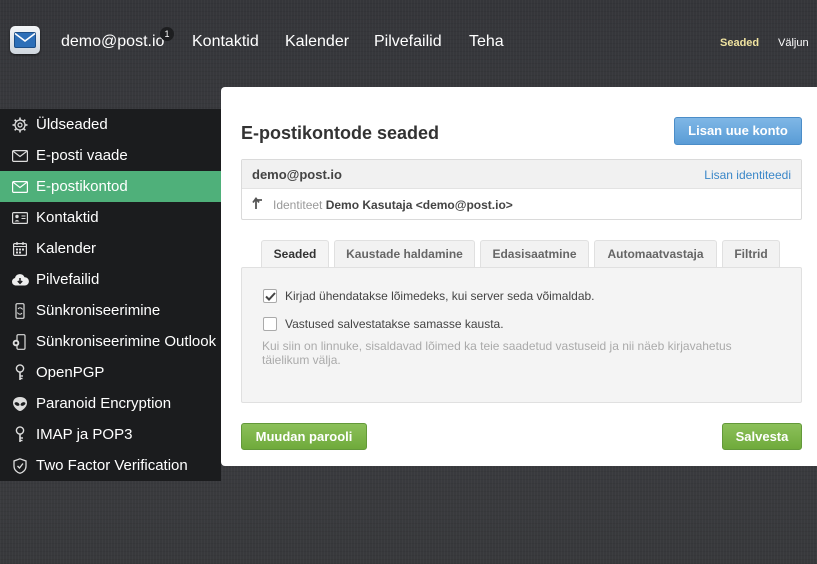 The height and width of the screenshot is (564, 817). I want to click on unread-count-badge: 1, so click(167, 34).